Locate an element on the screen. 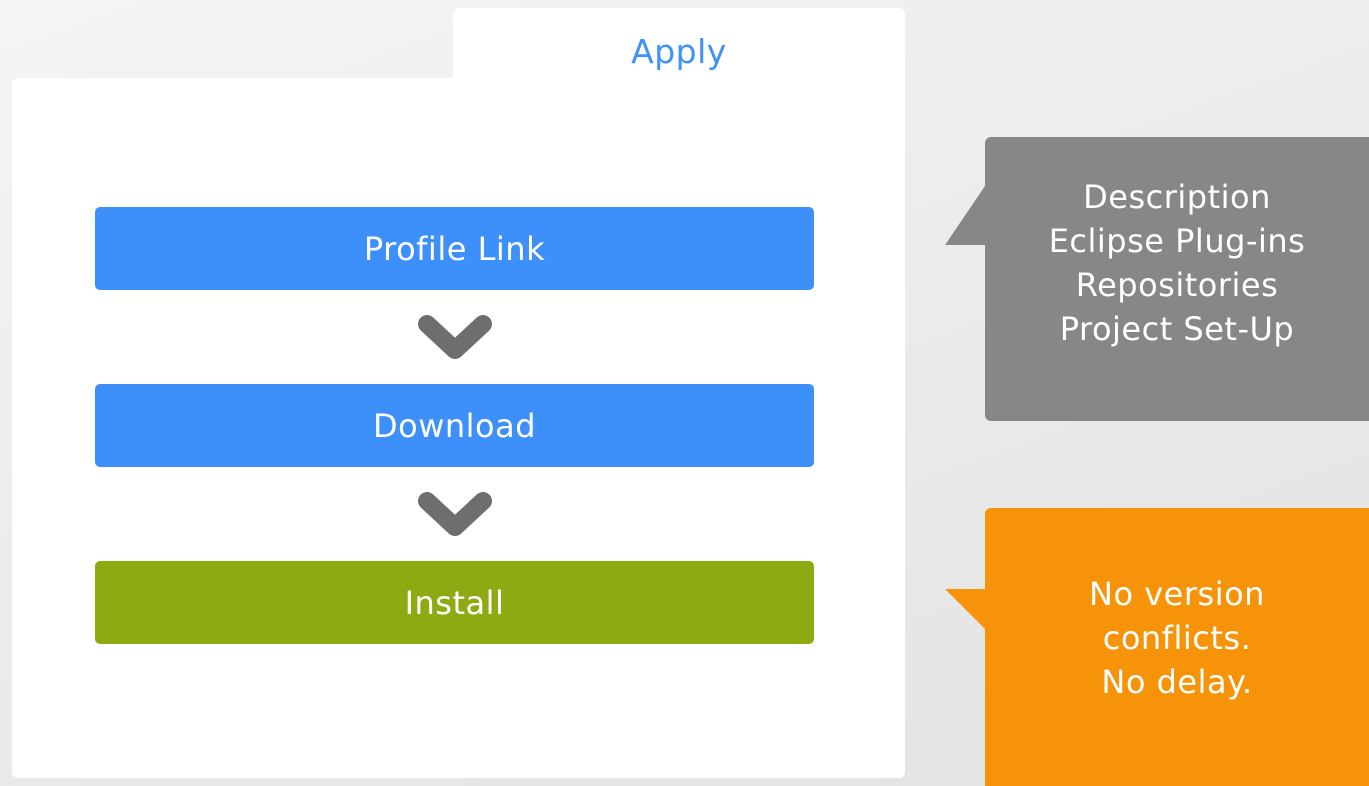  callout-line: Project Set-Up is located at coordinates (1177, 329).